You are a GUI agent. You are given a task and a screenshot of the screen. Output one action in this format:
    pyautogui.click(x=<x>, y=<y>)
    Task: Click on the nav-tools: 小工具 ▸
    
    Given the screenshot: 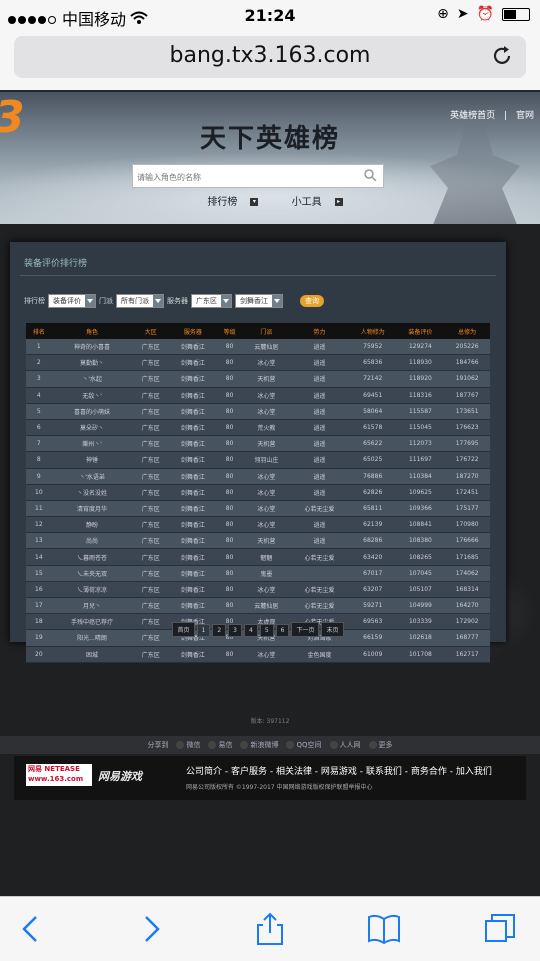 What is the action you would take?
    pyautogui.click(x=312, y=202)
    